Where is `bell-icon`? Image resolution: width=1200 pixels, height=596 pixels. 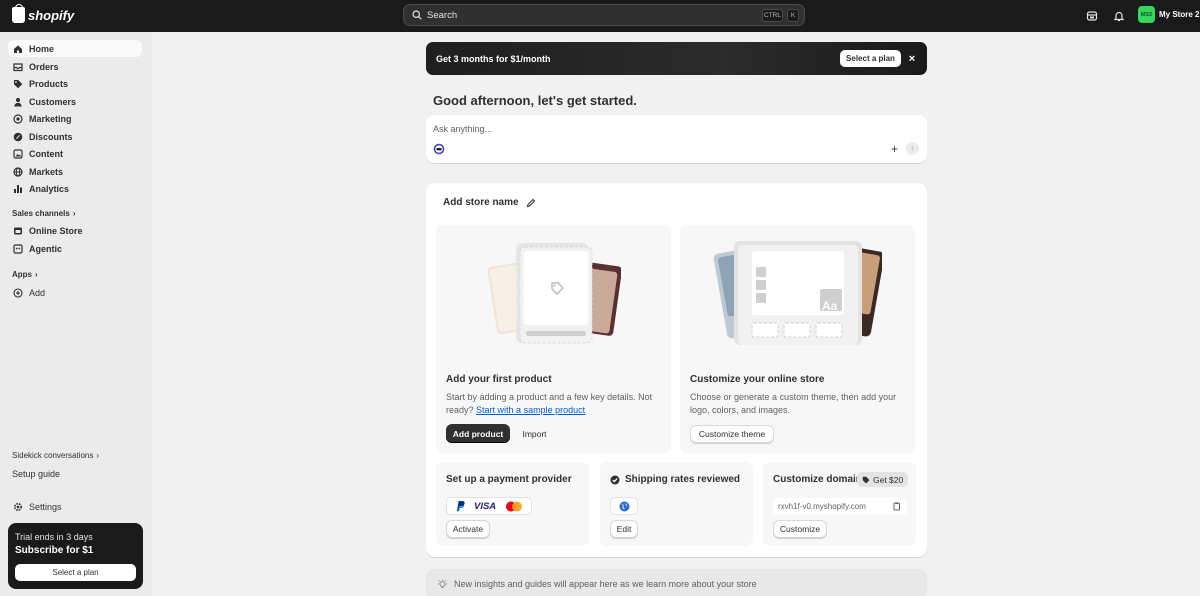
bell-icon is located at coordinates (1119, 16).